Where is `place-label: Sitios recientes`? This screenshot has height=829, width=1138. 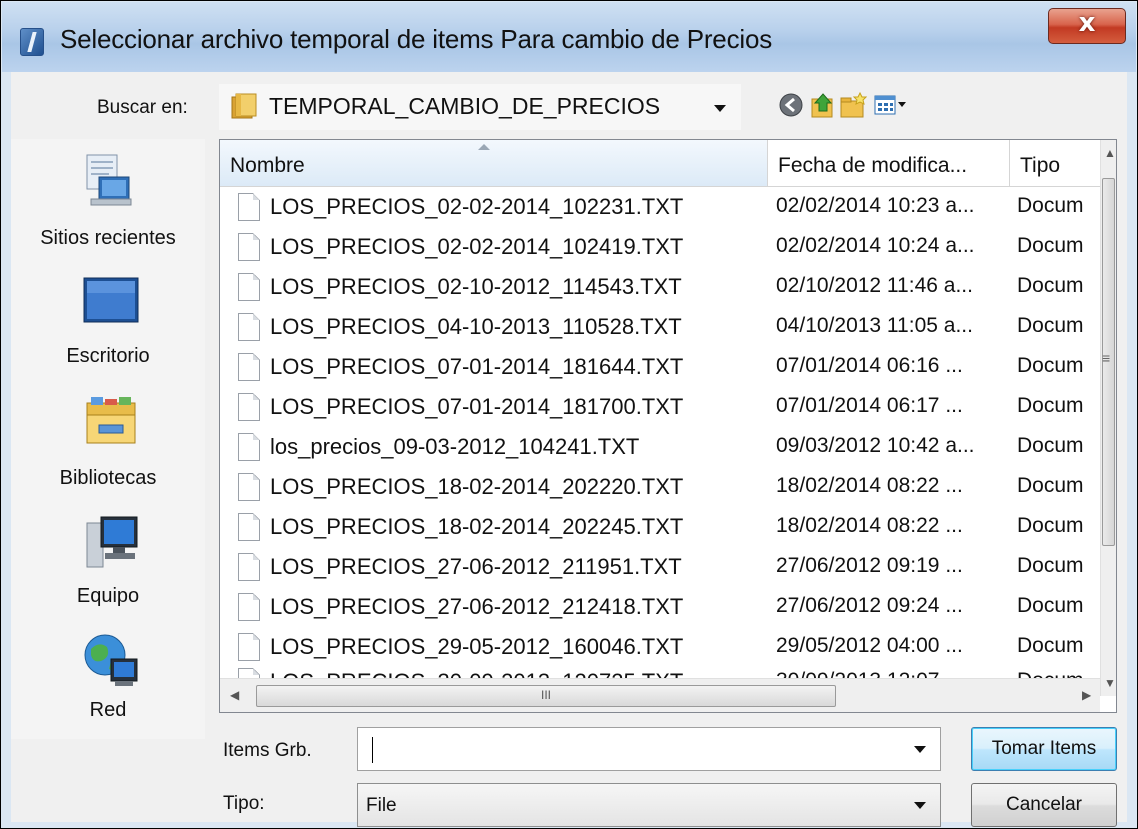
place-label: Sitios recientes is located at coordinates (108, 238).